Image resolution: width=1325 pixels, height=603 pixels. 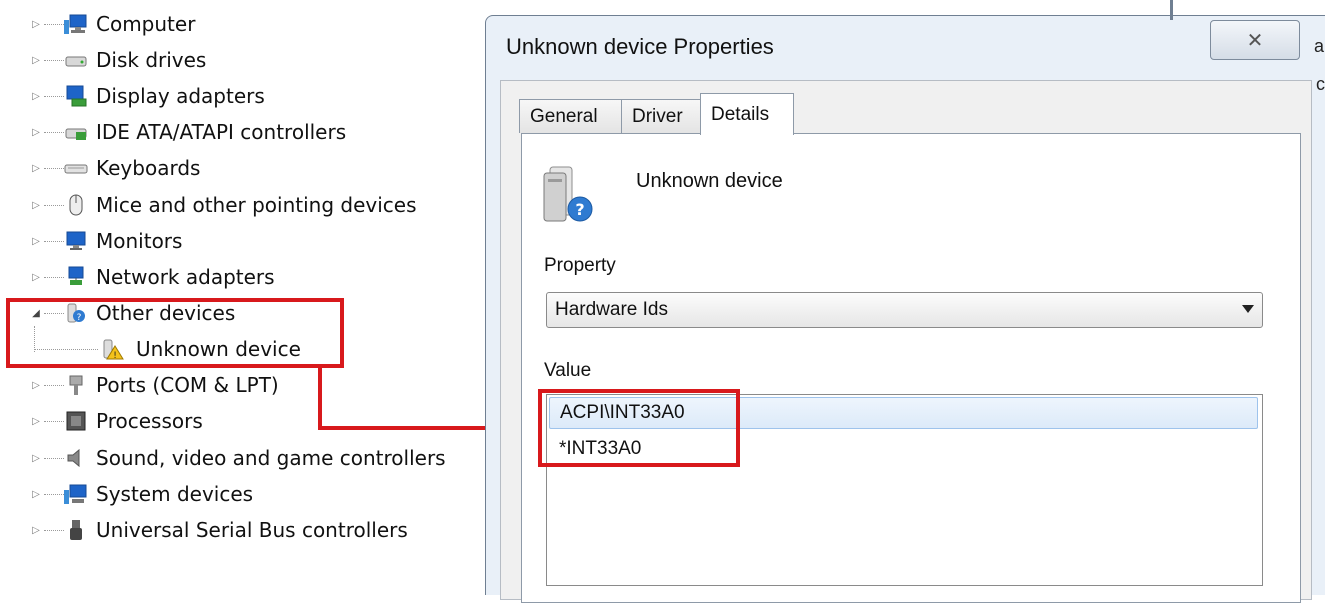 I want to click on usb-icon, so click(x=76, y=530).